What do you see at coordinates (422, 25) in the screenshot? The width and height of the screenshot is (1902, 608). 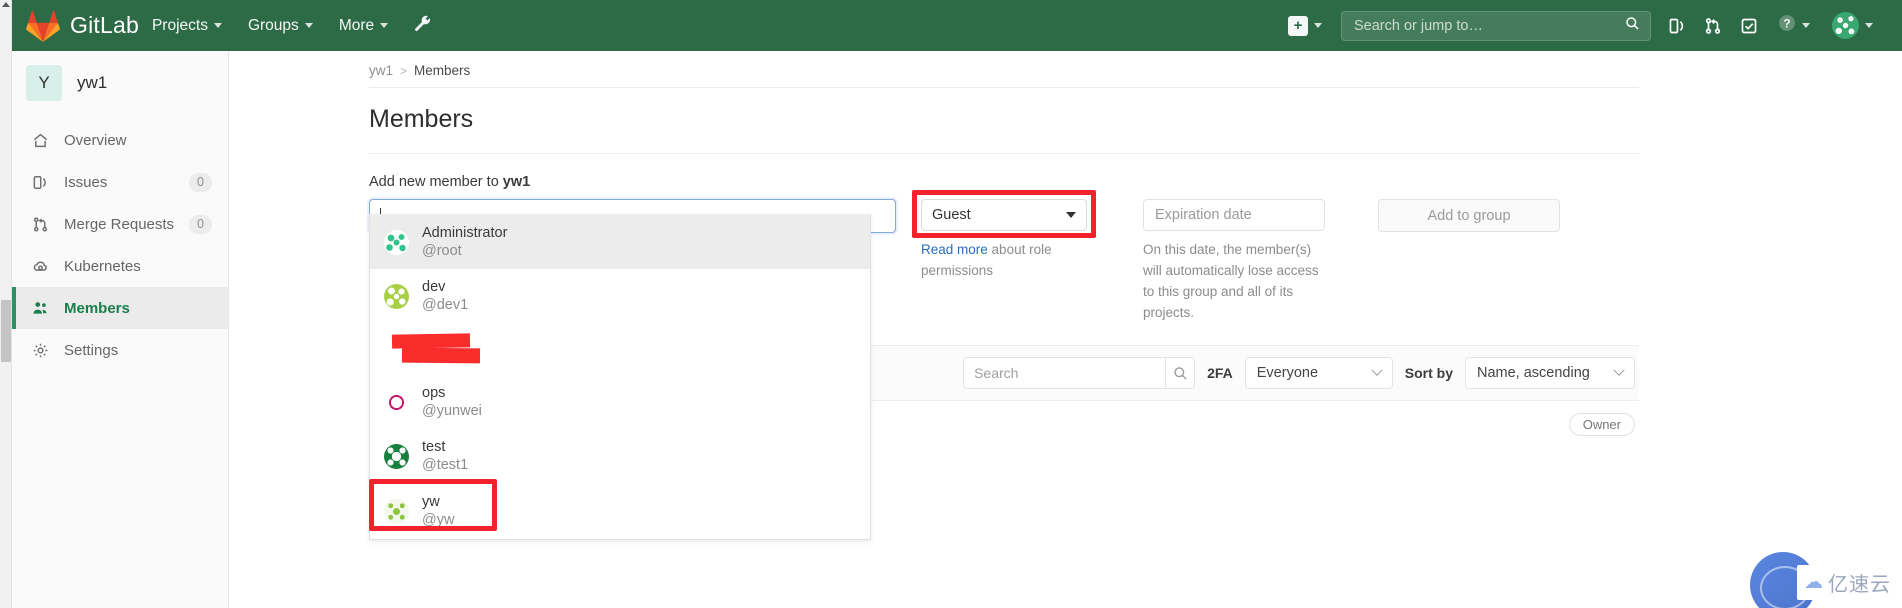 I see `admin-area-button` at bounding box center [422, 25].